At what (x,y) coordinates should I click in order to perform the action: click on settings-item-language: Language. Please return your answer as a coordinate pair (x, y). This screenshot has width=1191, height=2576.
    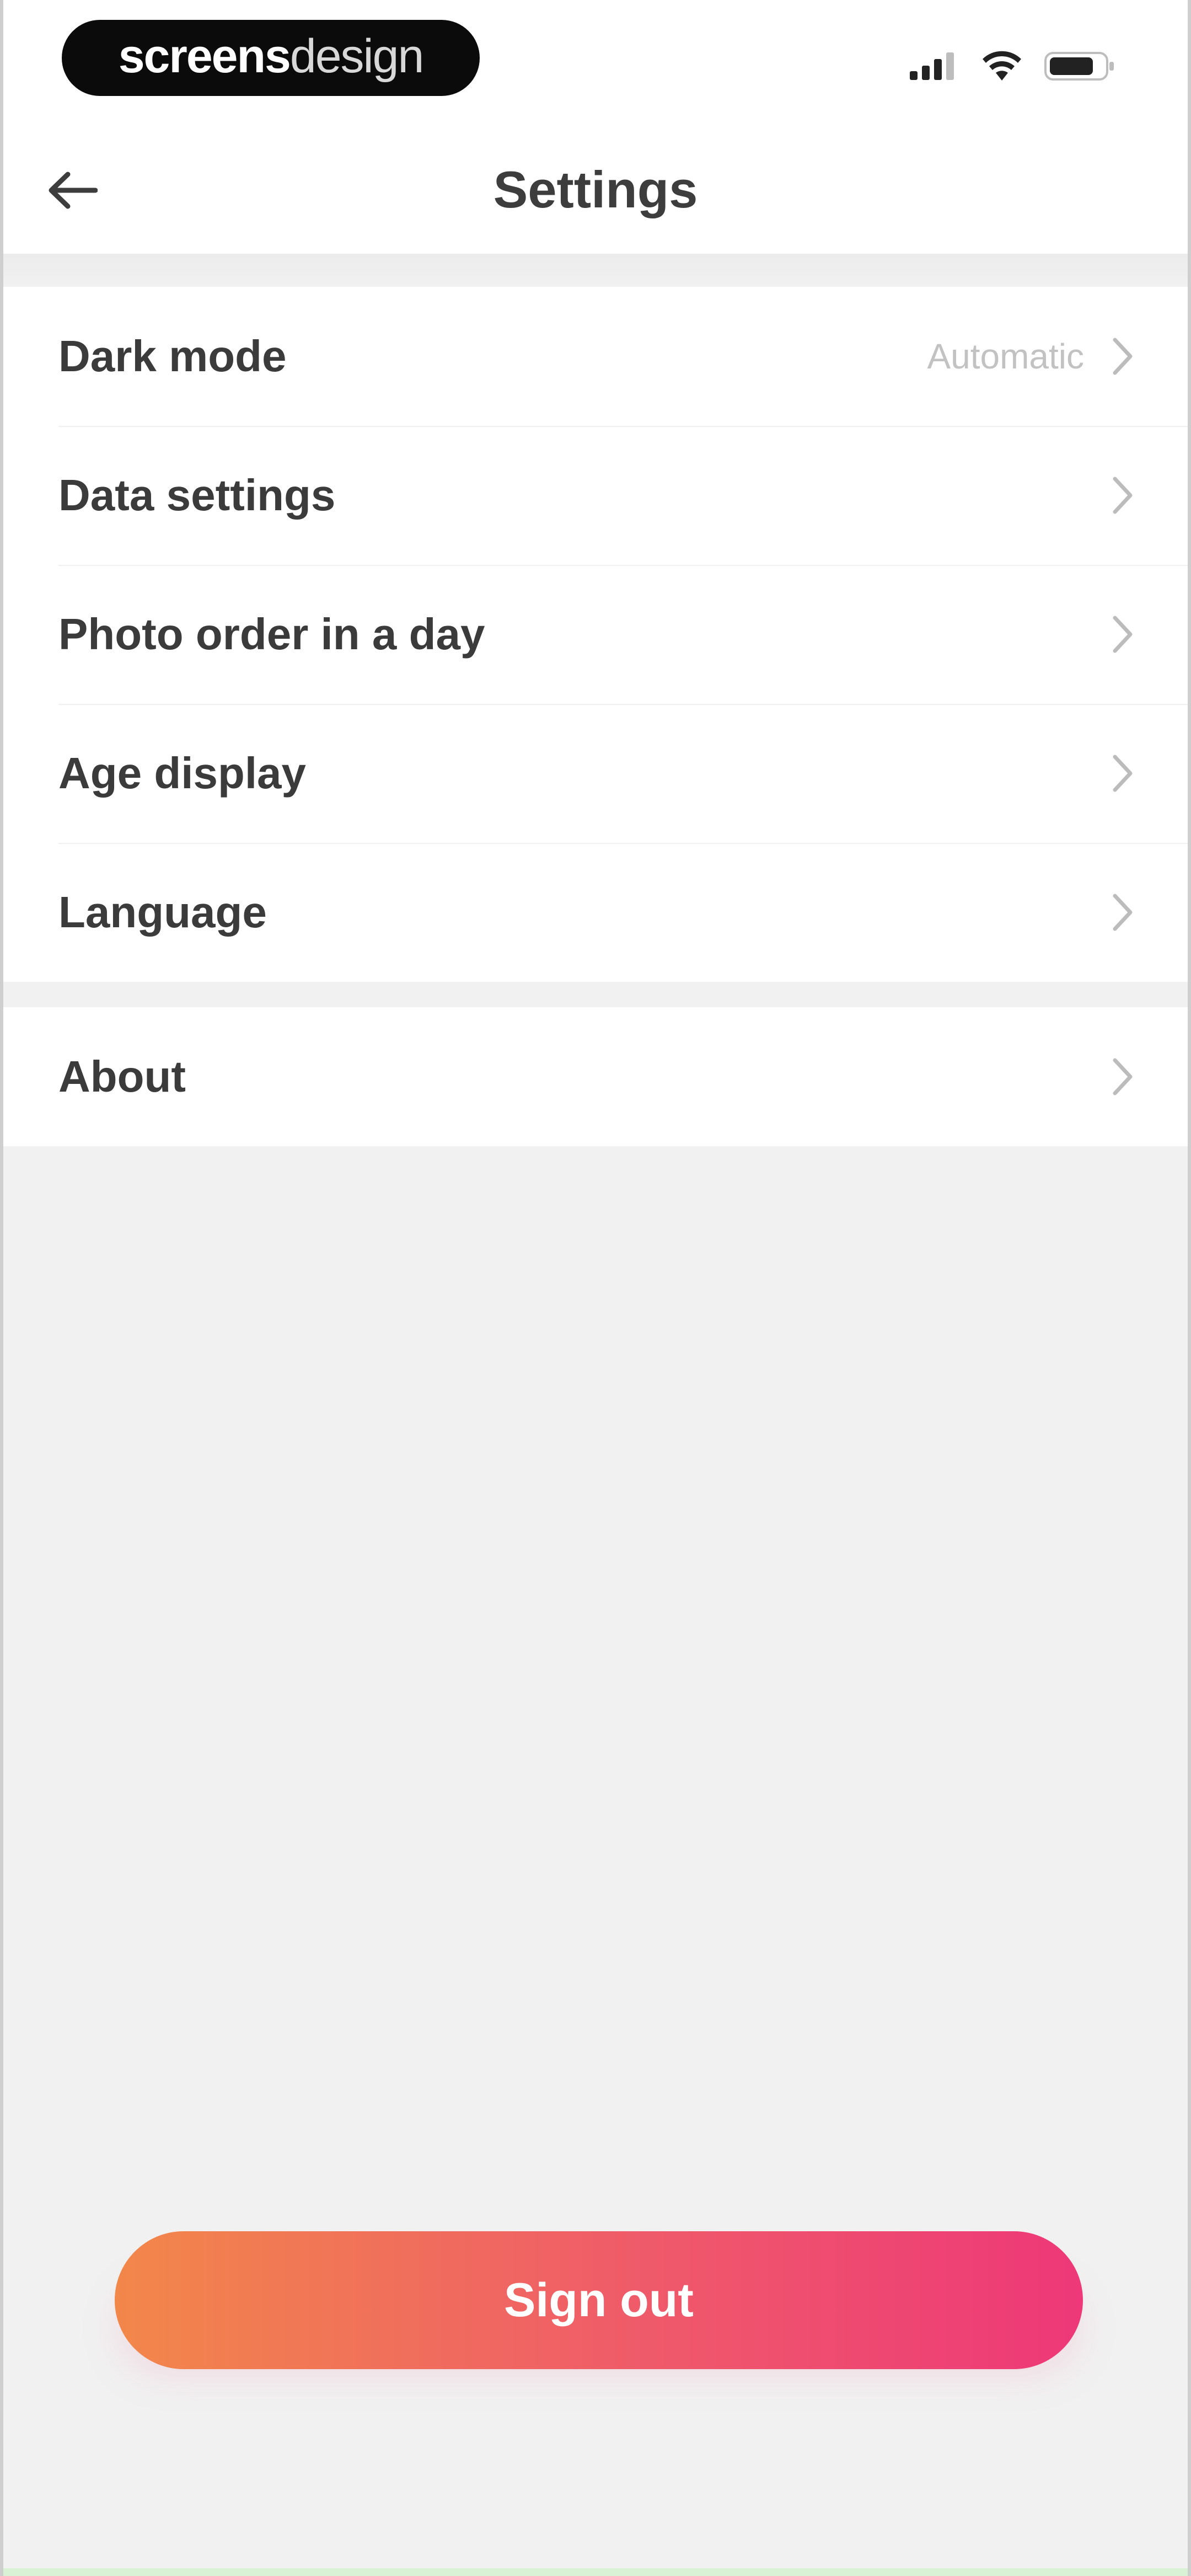
    Looking at the image, I should click on (595, 912).